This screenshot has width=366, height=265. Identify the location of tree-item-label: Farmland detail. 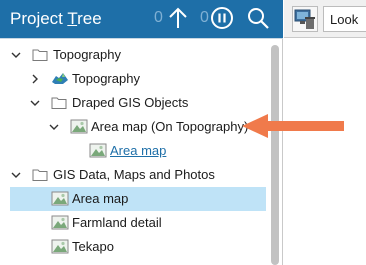
(117, 222).